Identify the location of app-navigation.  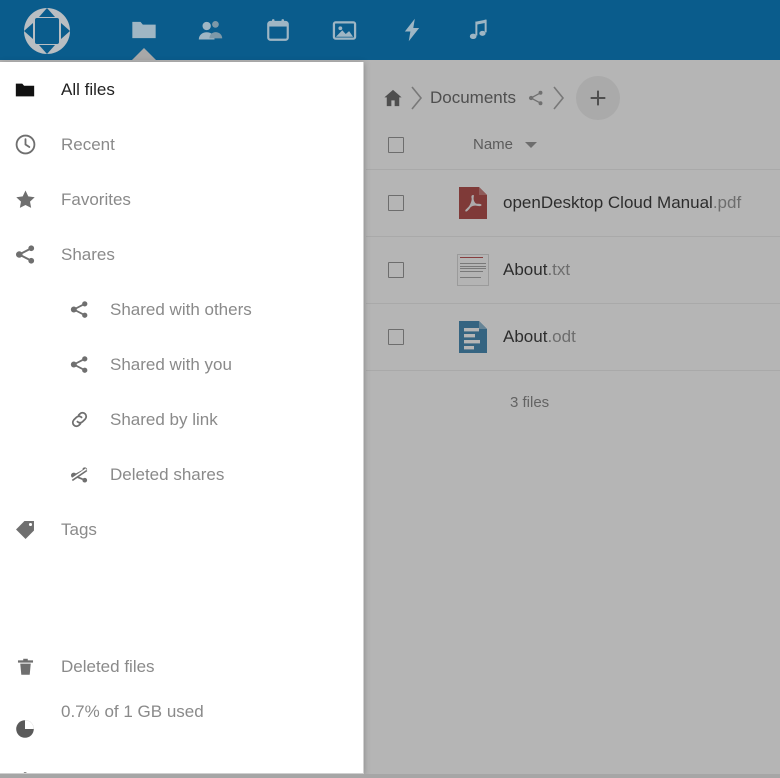
(311, 30).